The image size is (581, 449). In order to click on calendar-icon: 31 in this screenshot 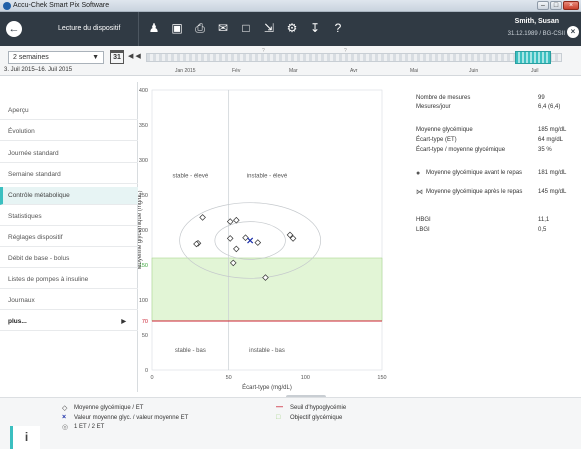, I will do `click(117, 57)`.